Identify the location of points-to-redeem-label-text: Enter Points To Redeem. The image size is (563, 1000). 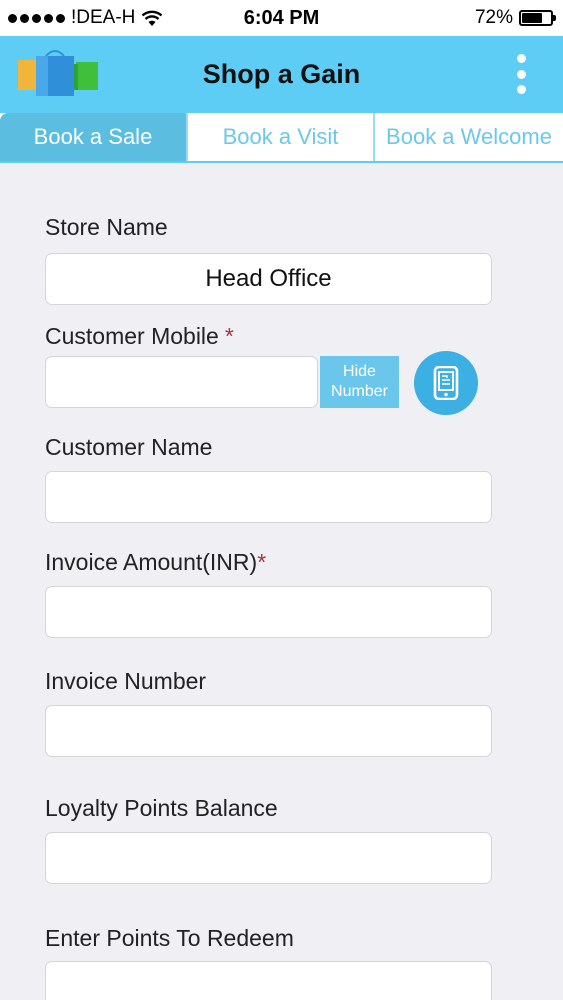
(169, 938).